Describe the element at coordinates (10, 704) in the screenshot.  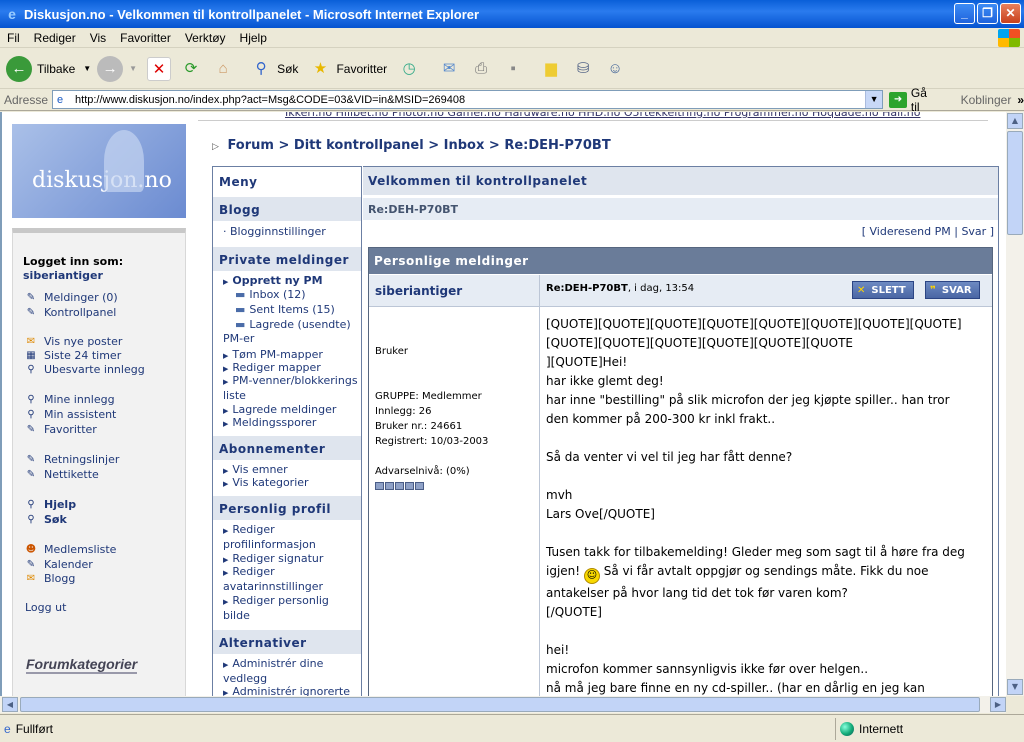
I see `scroll-left-icon: ◀` at that location.